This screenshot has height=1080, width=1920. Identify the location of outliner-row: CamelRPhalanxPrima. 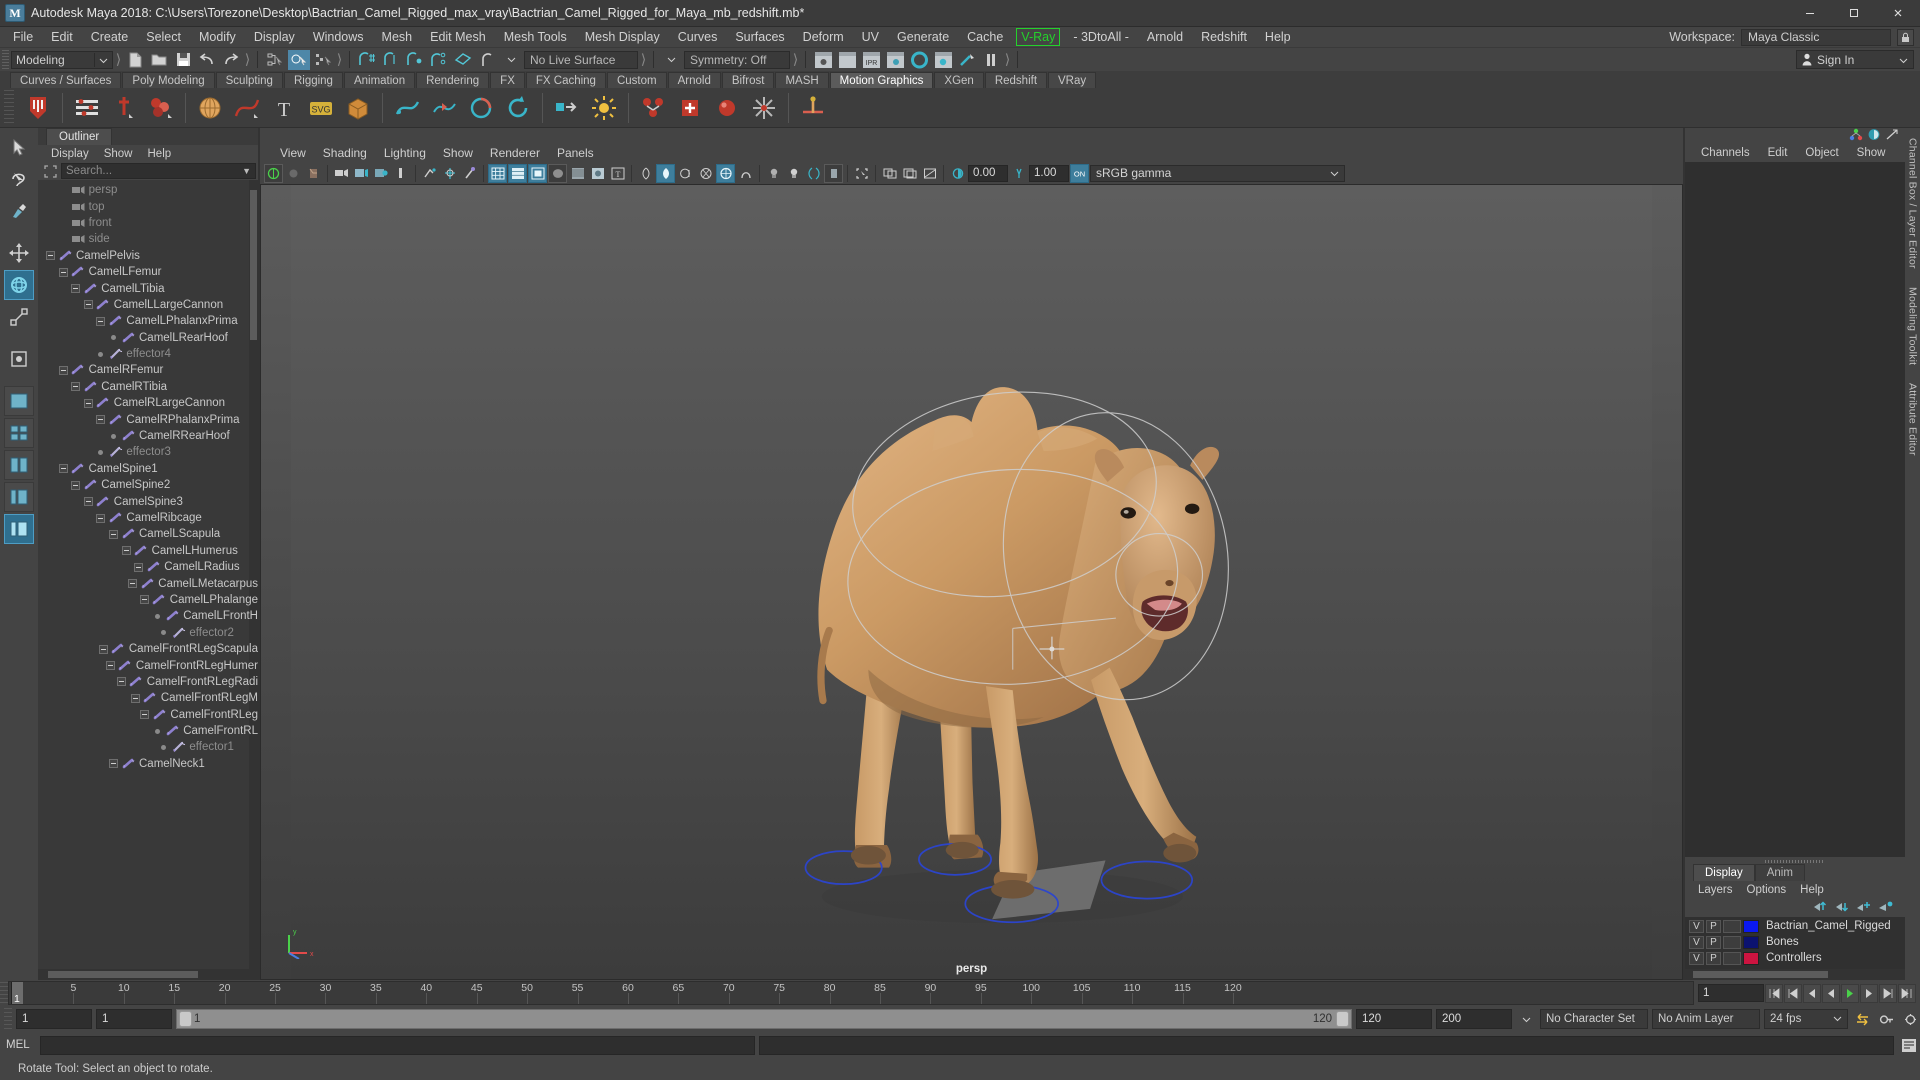
(148, 419).